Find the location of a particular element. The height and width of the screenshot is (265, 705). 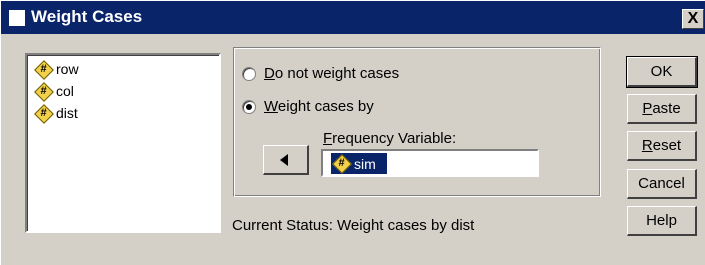

reset-button: Reset is located at coordinates (662, 146).